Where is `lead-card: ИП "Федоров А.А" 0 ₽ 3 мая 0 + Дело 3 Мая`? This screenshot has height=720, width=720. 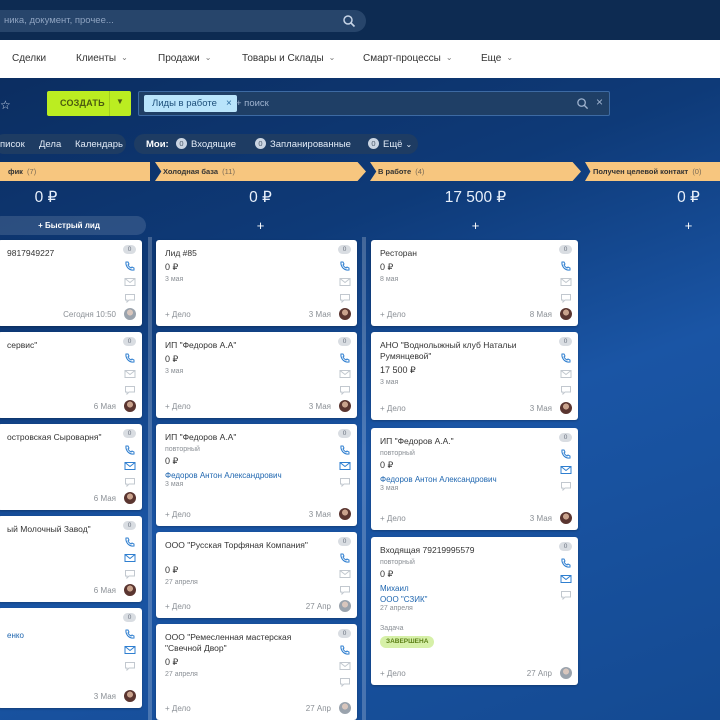 lead-card: ИП "Федоров А.А" 0 ₽ 3 мая 0 + Дело 3 Мая is located at coordinates (256, 375).